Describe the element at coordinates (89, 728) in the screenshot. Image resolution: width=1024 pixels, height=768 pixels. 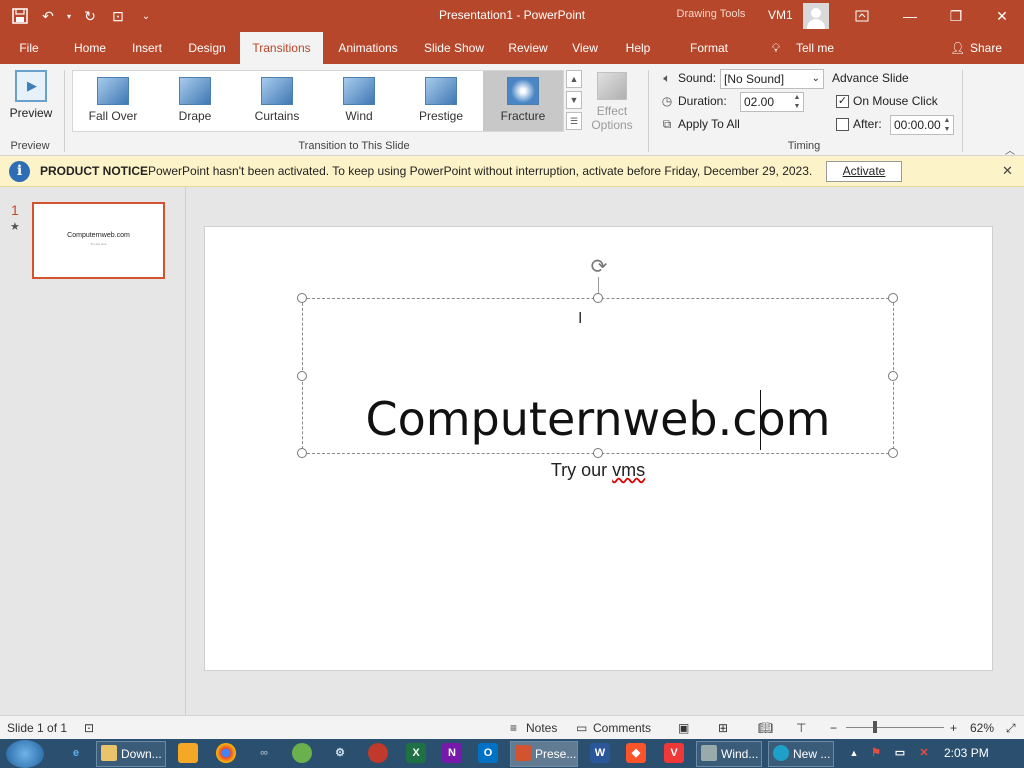
I see `accessibility-icon: ⊡` at that location.